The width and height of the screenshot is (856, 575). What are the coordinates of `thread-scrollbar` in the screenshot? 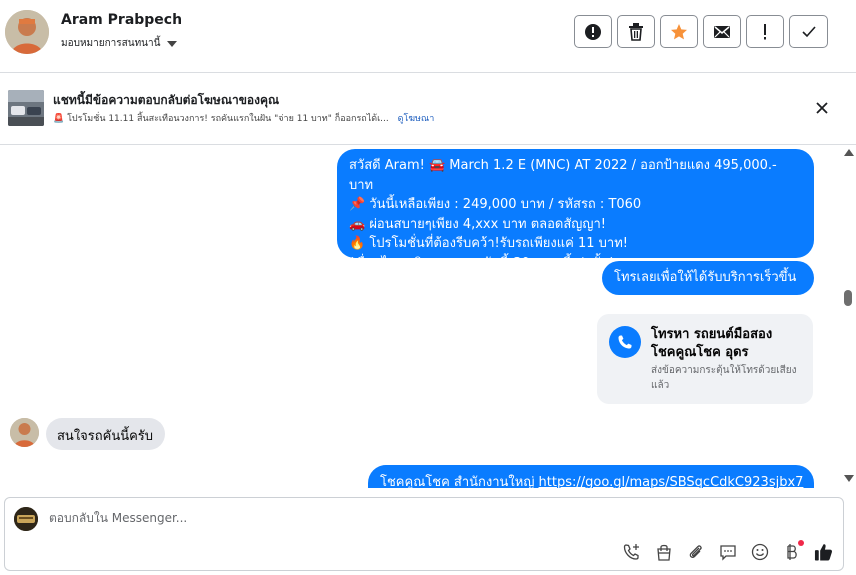 It's located at (849, 316).